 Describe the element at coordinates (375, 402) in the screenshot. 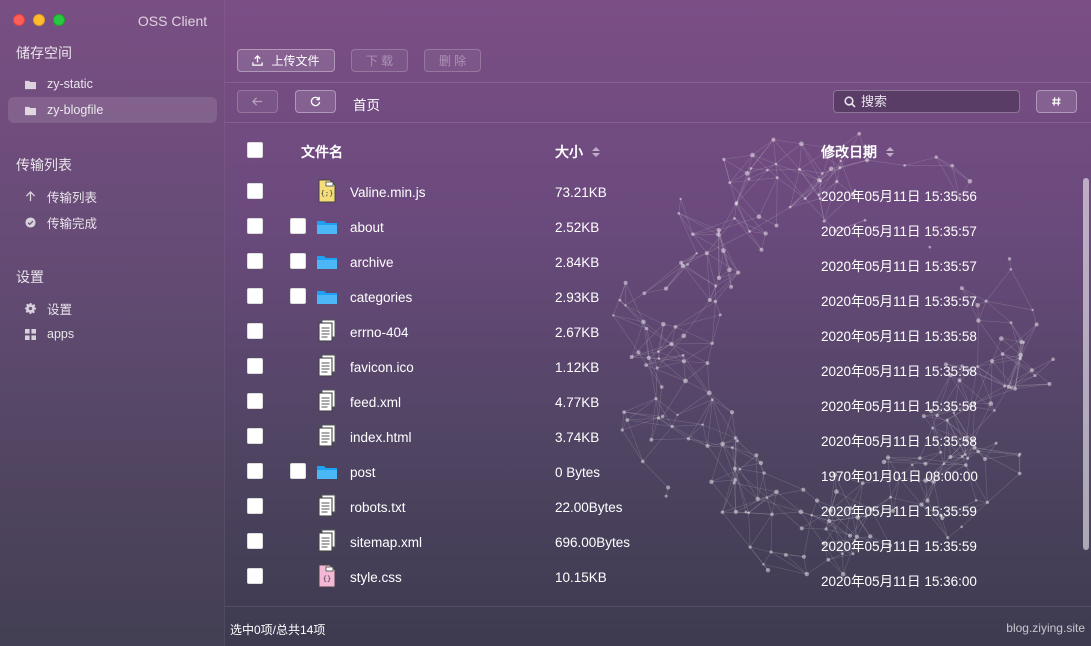

I see `file-name: feed.xml` at that location.